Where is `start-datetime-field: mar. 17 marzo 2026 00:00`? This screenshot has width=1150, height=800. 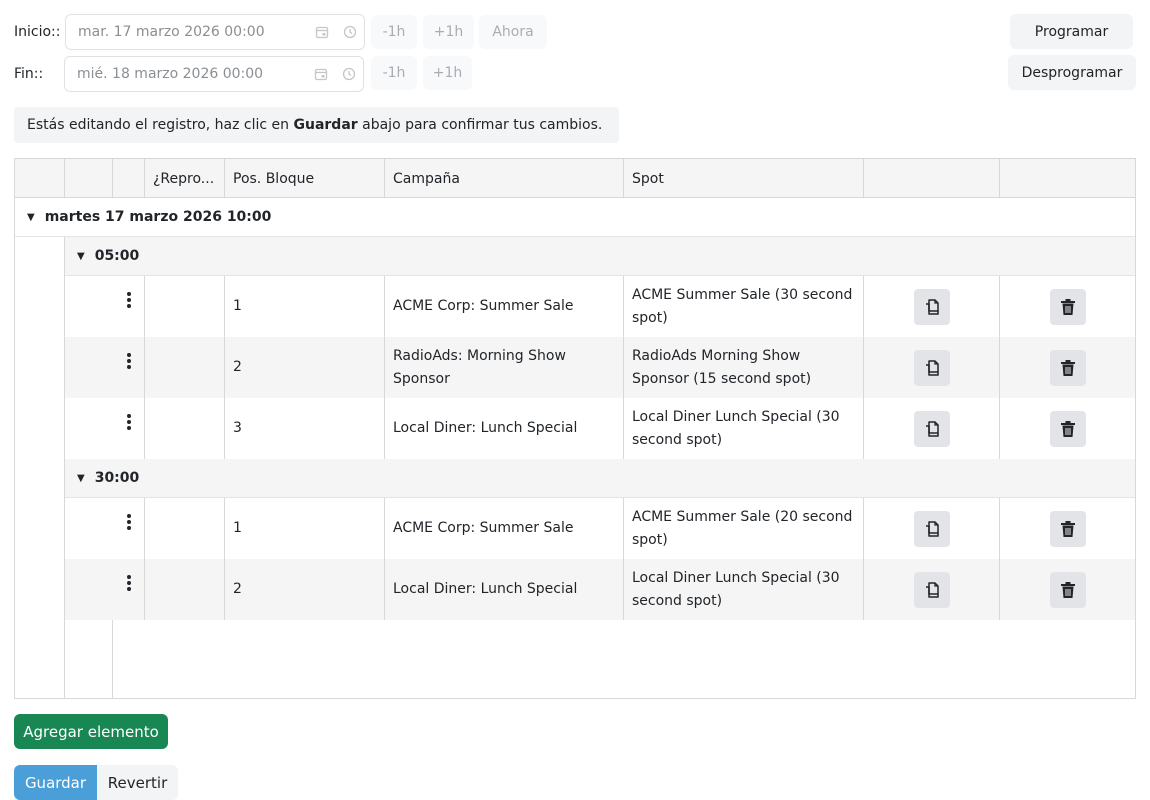 start-datetime-field: mar. 17 marzo 2026 00:00 is located at coordinates (215, 32).